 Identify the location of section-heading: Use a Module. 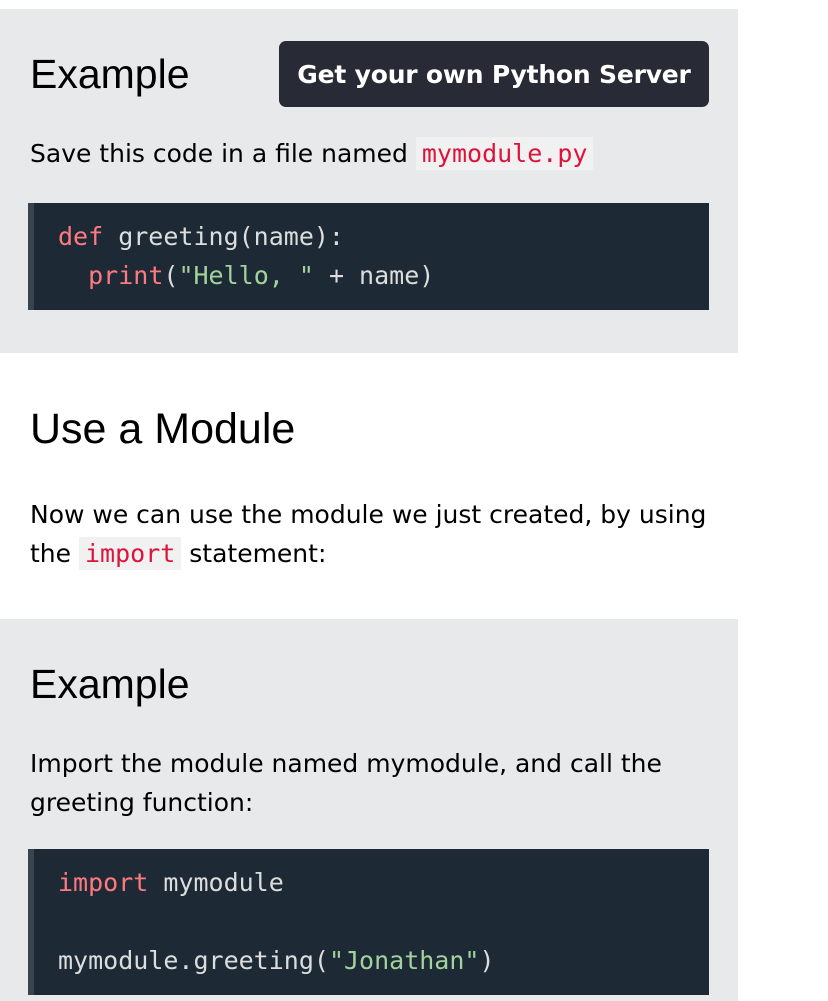
(163, 429).